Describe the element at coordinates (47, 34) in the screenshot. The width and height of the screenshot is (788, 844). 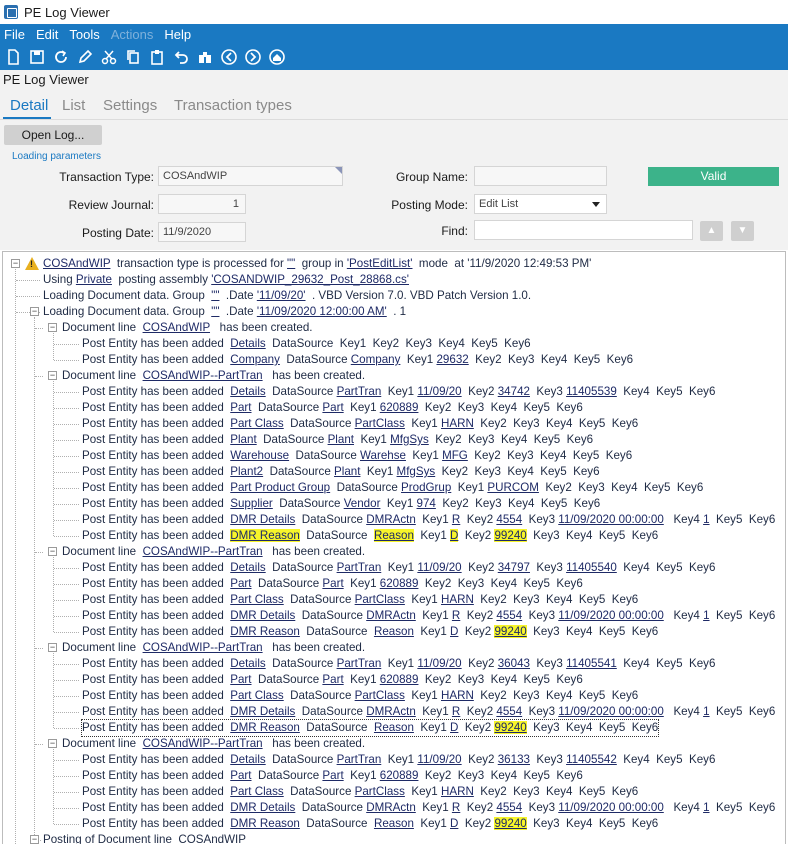
I see `menu-edit: Edit` at that location.